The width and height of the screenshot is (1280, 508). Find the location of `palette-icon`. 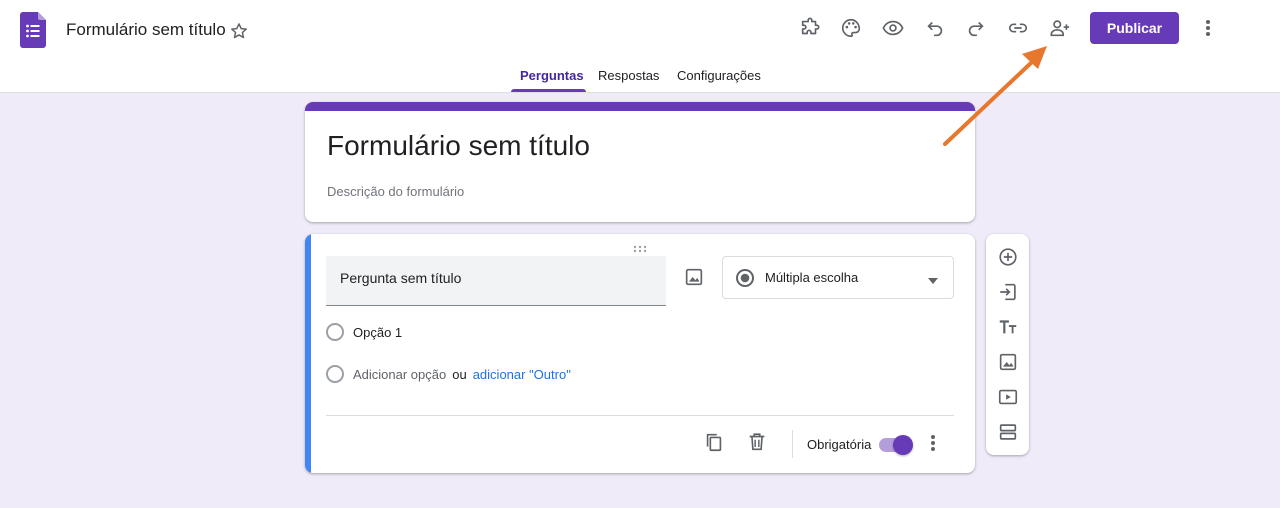

palette-icon is located at coordinates (851, 28).